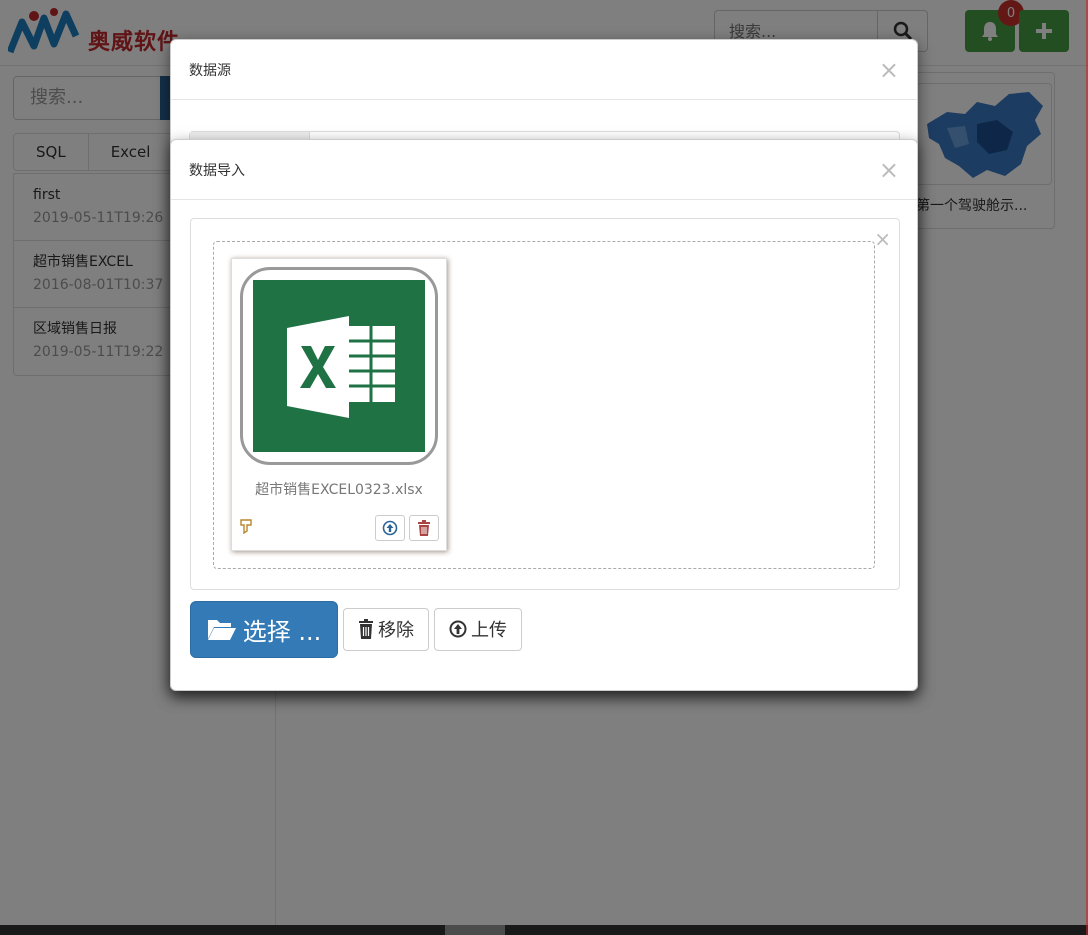 This screenshot has width=1088, height=935. Describe the element at coordinates (221, 630) in the screenshot. I see `folder-open-icon` at that location.